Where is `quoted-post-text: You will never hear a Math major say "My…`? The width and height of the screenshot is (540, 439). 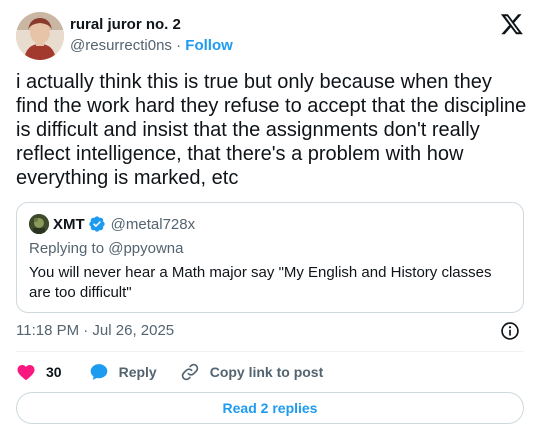
quoted-post-text: You will never hear a Math major say "My… is located at coordinates (260, 282).